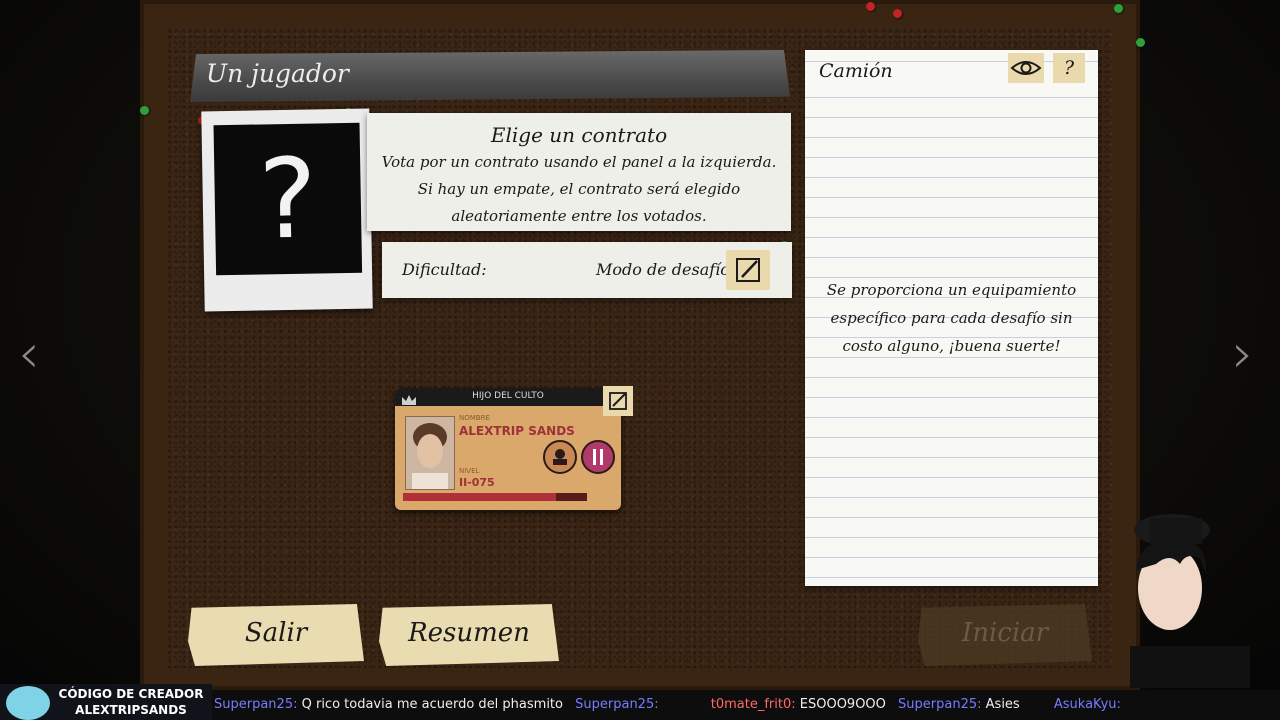 The height and width of the screenshot is (720, 1280). I want to click on vtuber-image, so click(1190, 601).